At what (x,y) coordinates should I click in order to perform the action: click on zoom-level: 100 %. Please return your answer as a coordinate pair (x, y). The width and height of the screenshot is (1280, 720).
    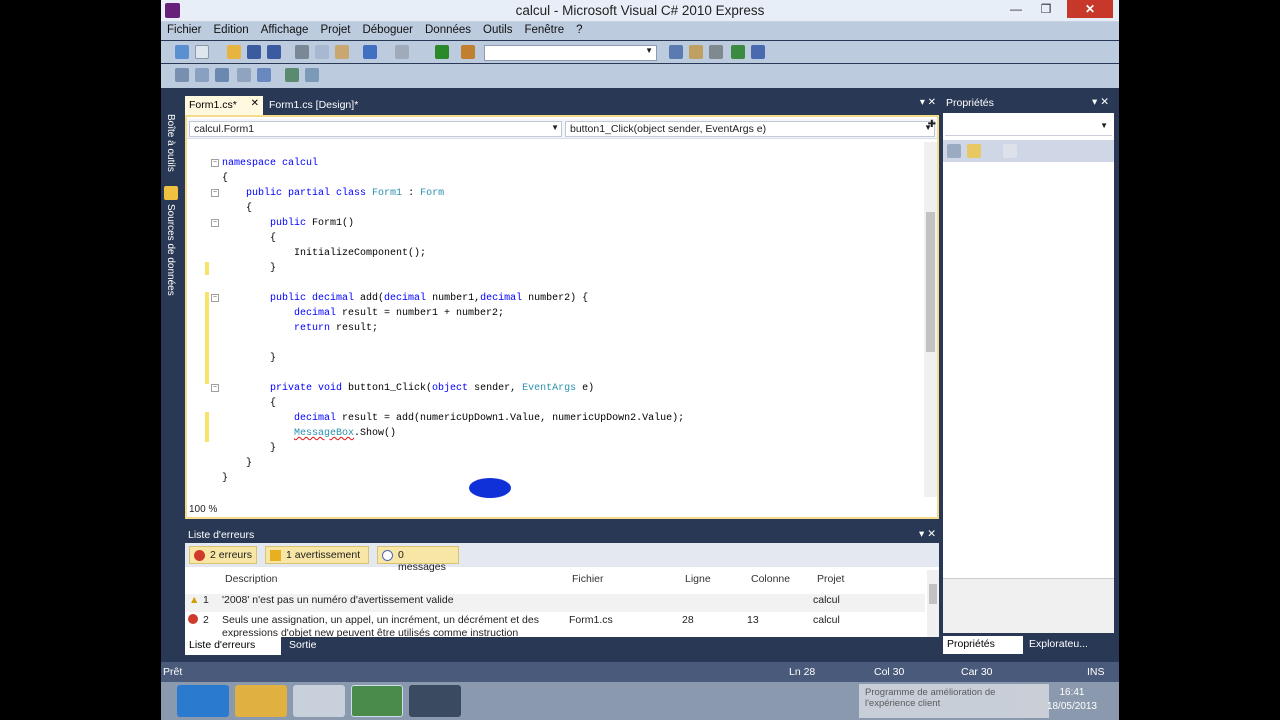
    Looking at the image, I should click on (203, 509).